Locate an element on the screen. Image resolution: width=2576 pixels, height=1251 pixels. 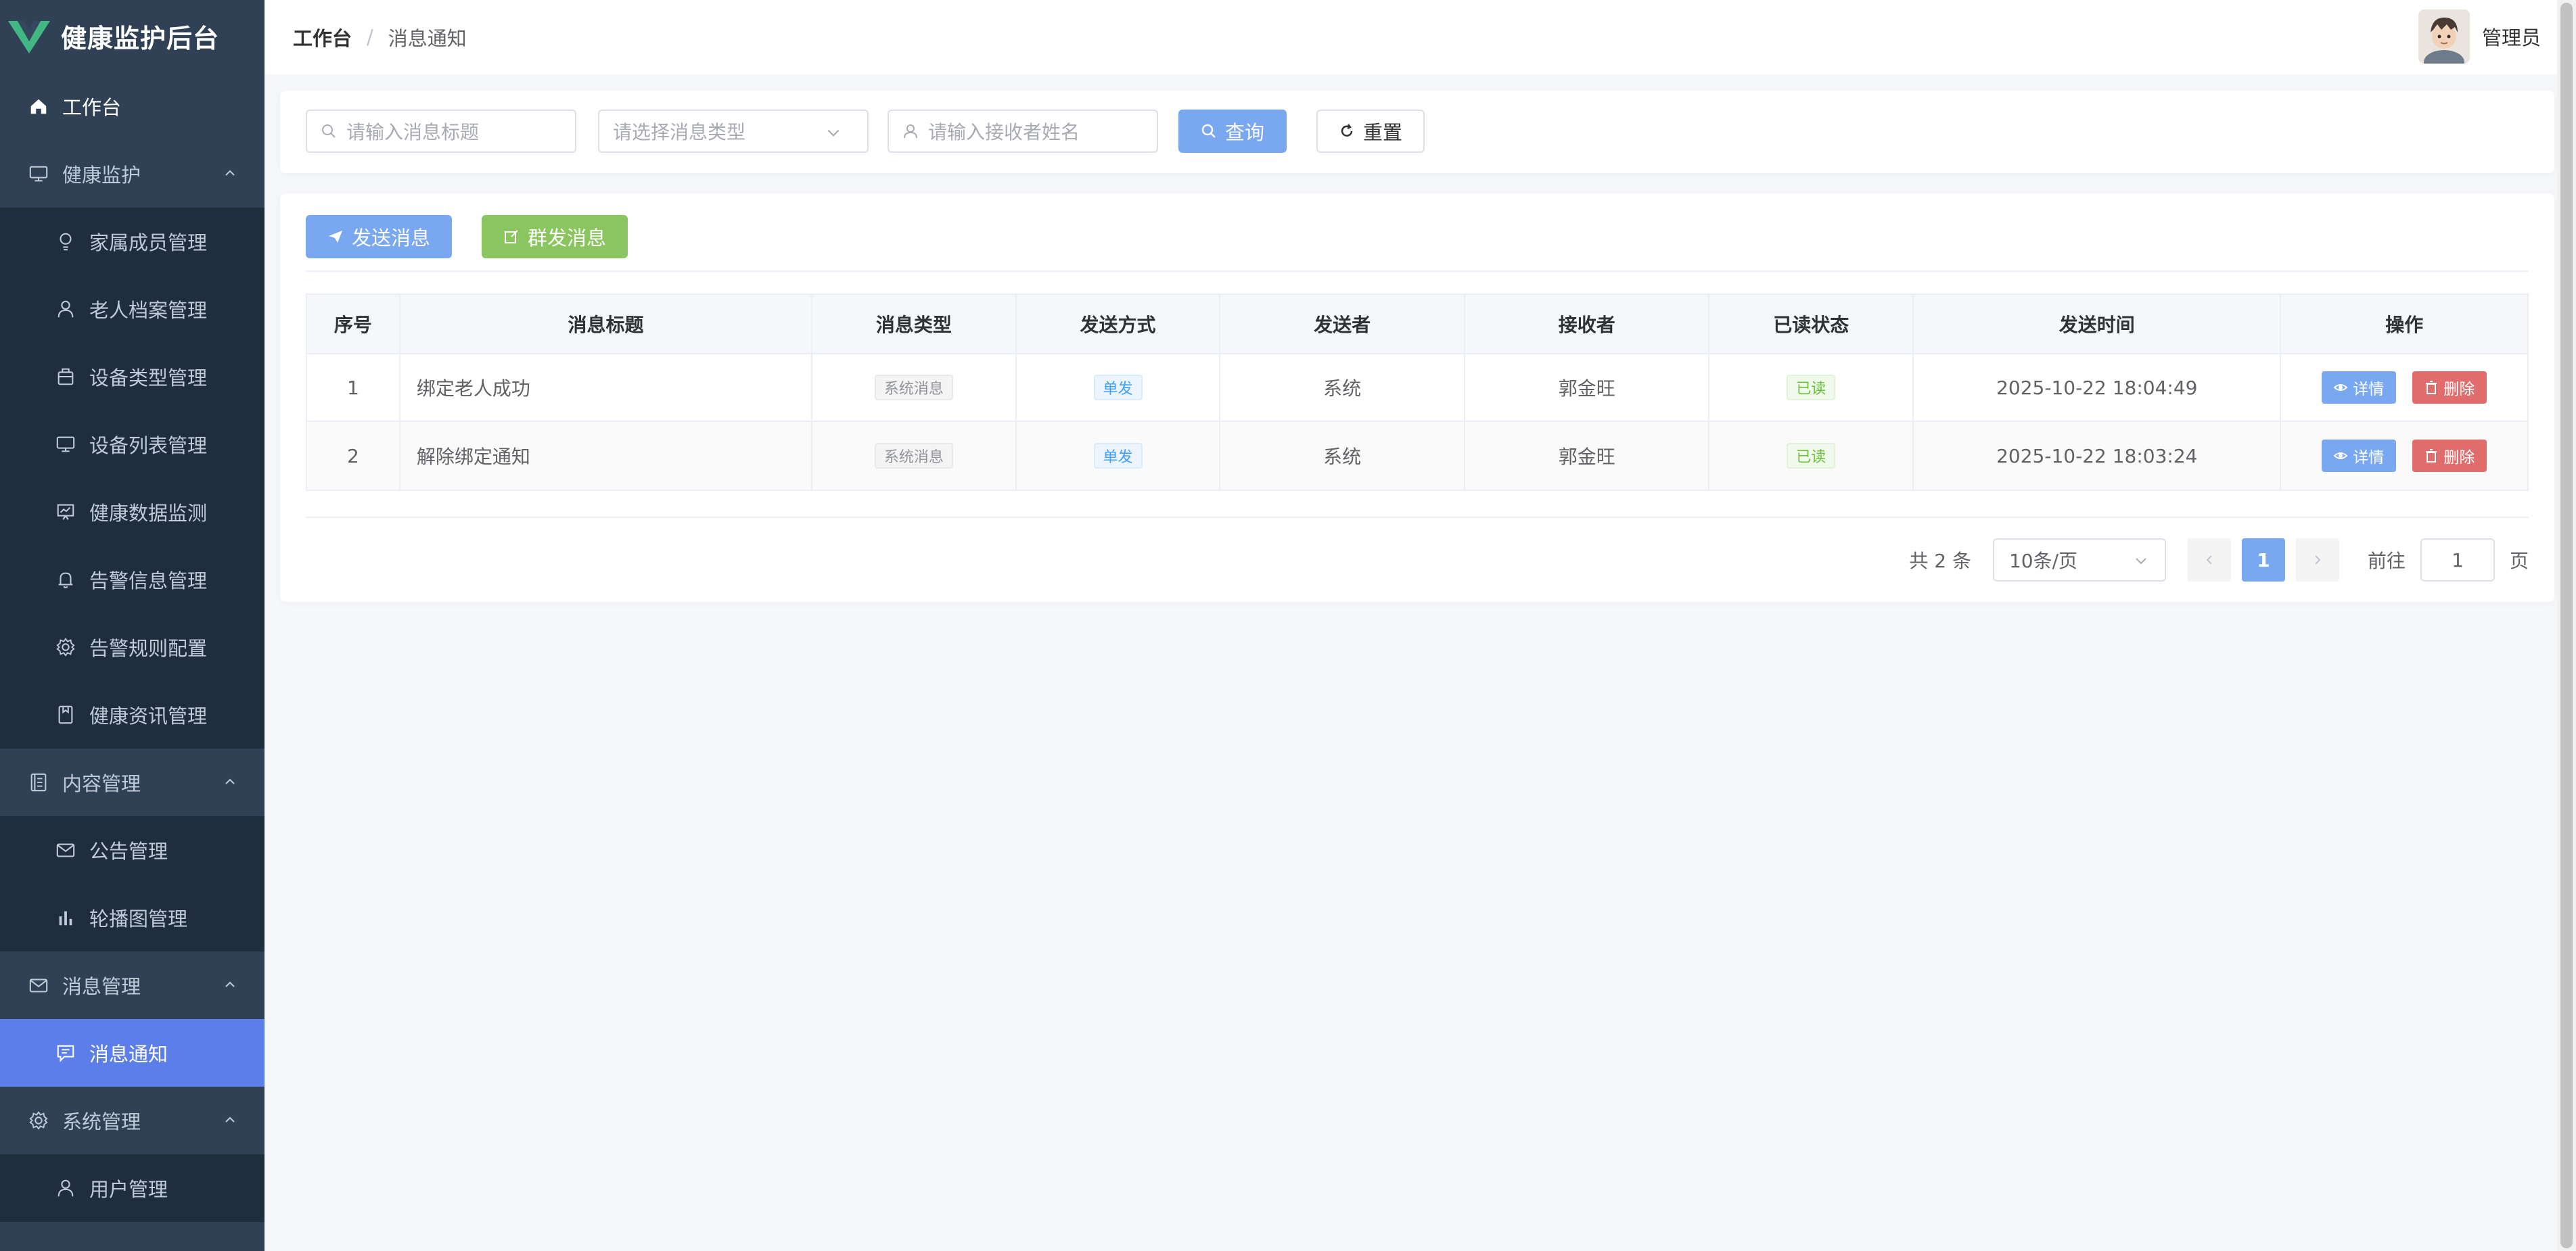
search-panel: 请输入消息标题 请选择消息类型 请输入接收者姓名 查询 重置 is located at coordinates (1417, 132).